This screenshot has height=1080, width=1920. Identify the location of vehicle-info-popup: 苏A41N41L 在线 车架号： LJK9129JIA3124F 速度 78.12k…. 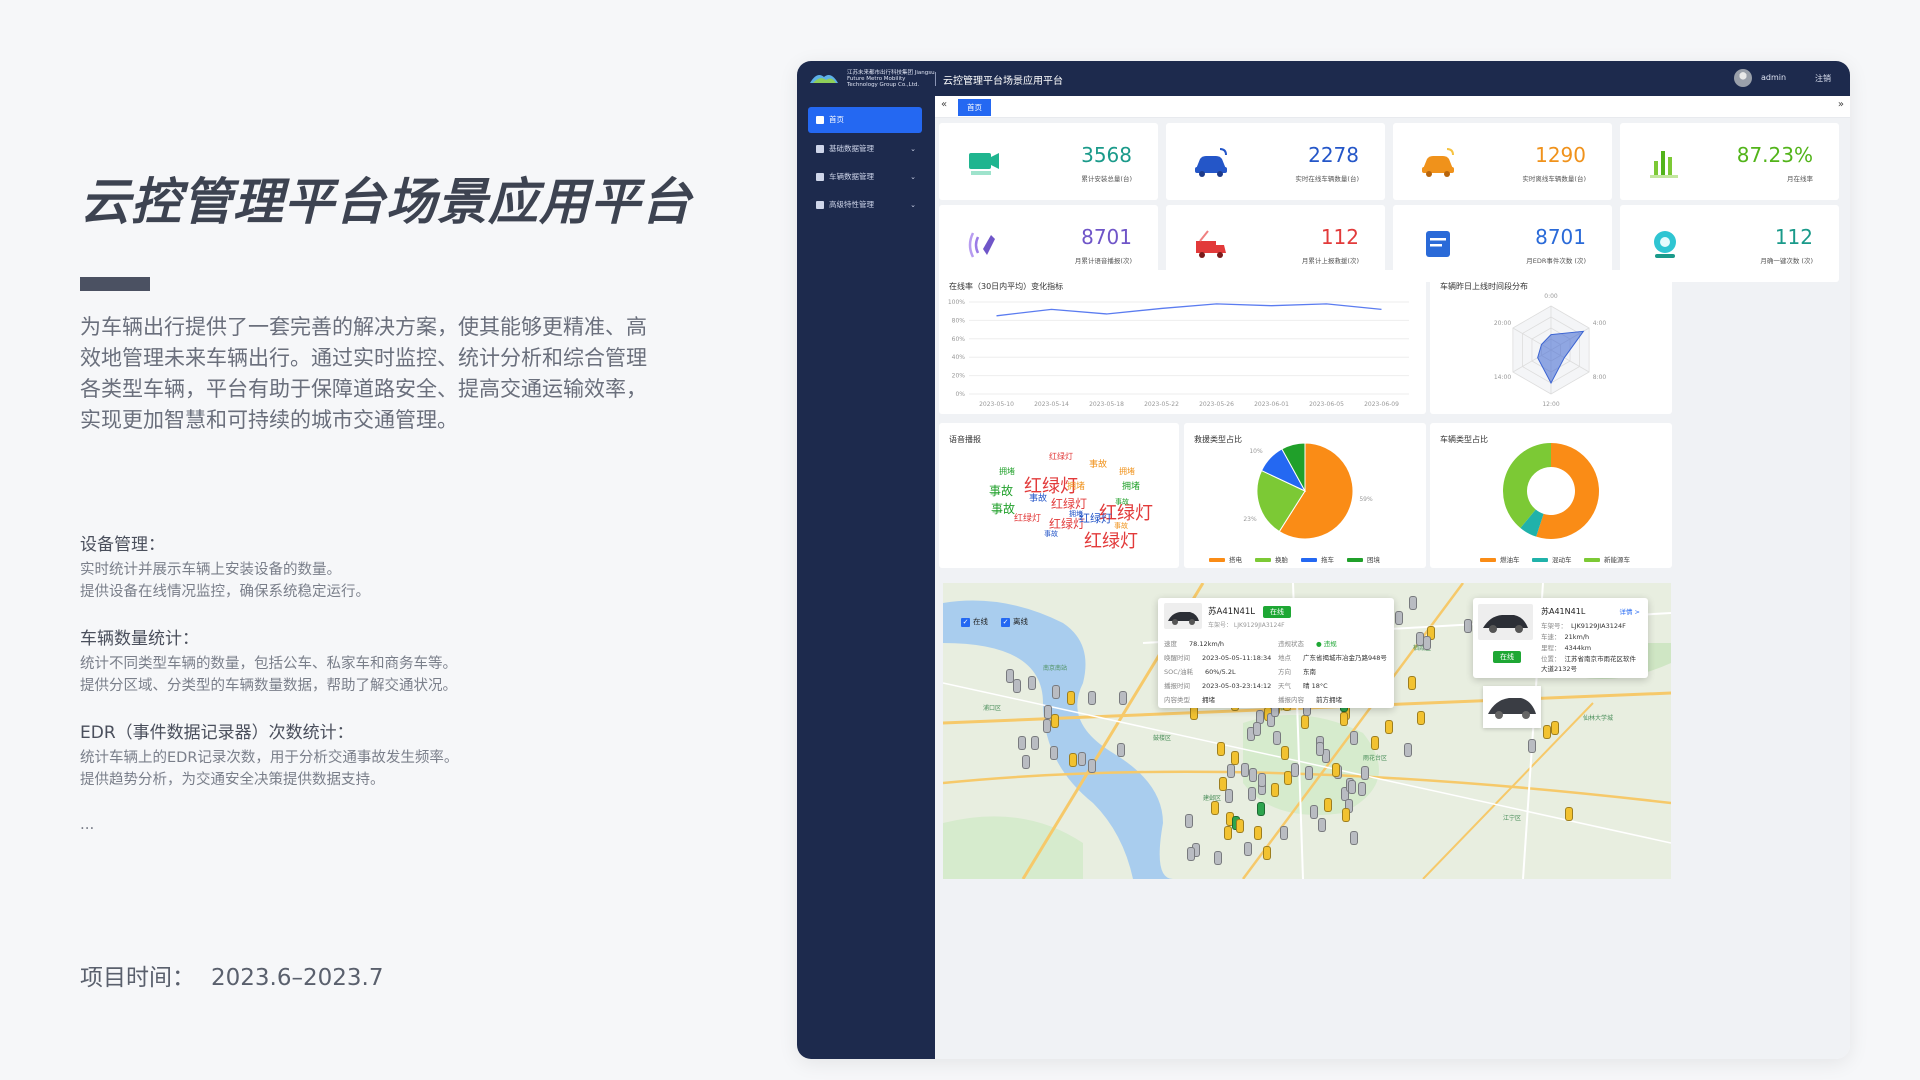
(1276, 653).